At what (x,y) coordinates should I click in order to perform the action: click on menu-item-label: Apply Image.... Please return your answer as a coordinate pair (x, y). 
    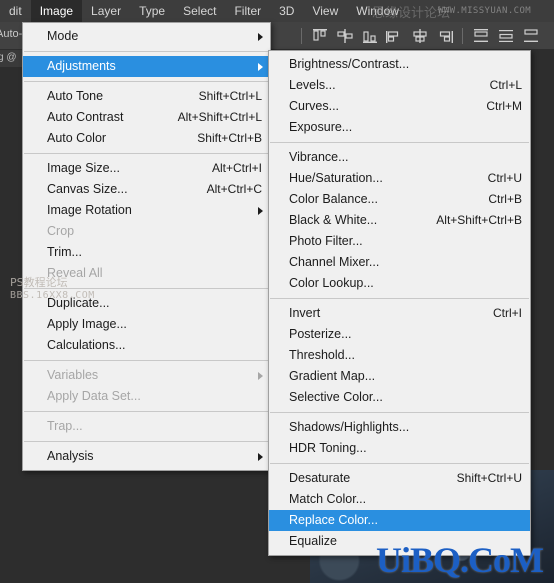
    Looking at the image, I should click on (87, 324).